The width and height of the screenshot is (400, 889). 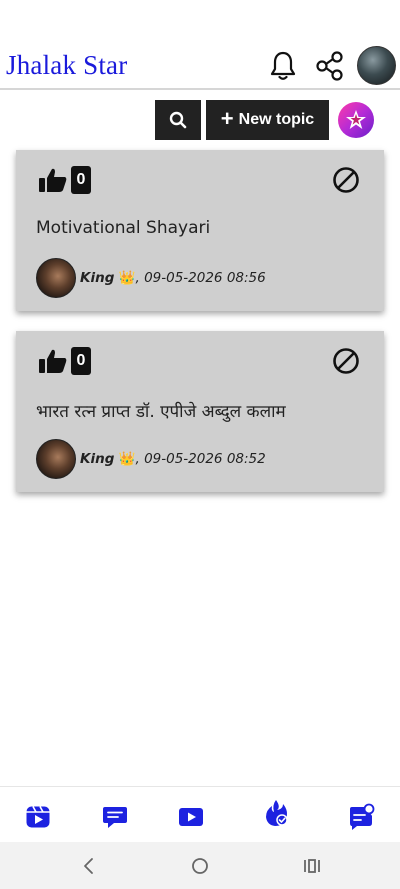 What do you see at coordinates (115, 817) in the screenshot?
I see `chat-icon` at bounding box center [115, 817].